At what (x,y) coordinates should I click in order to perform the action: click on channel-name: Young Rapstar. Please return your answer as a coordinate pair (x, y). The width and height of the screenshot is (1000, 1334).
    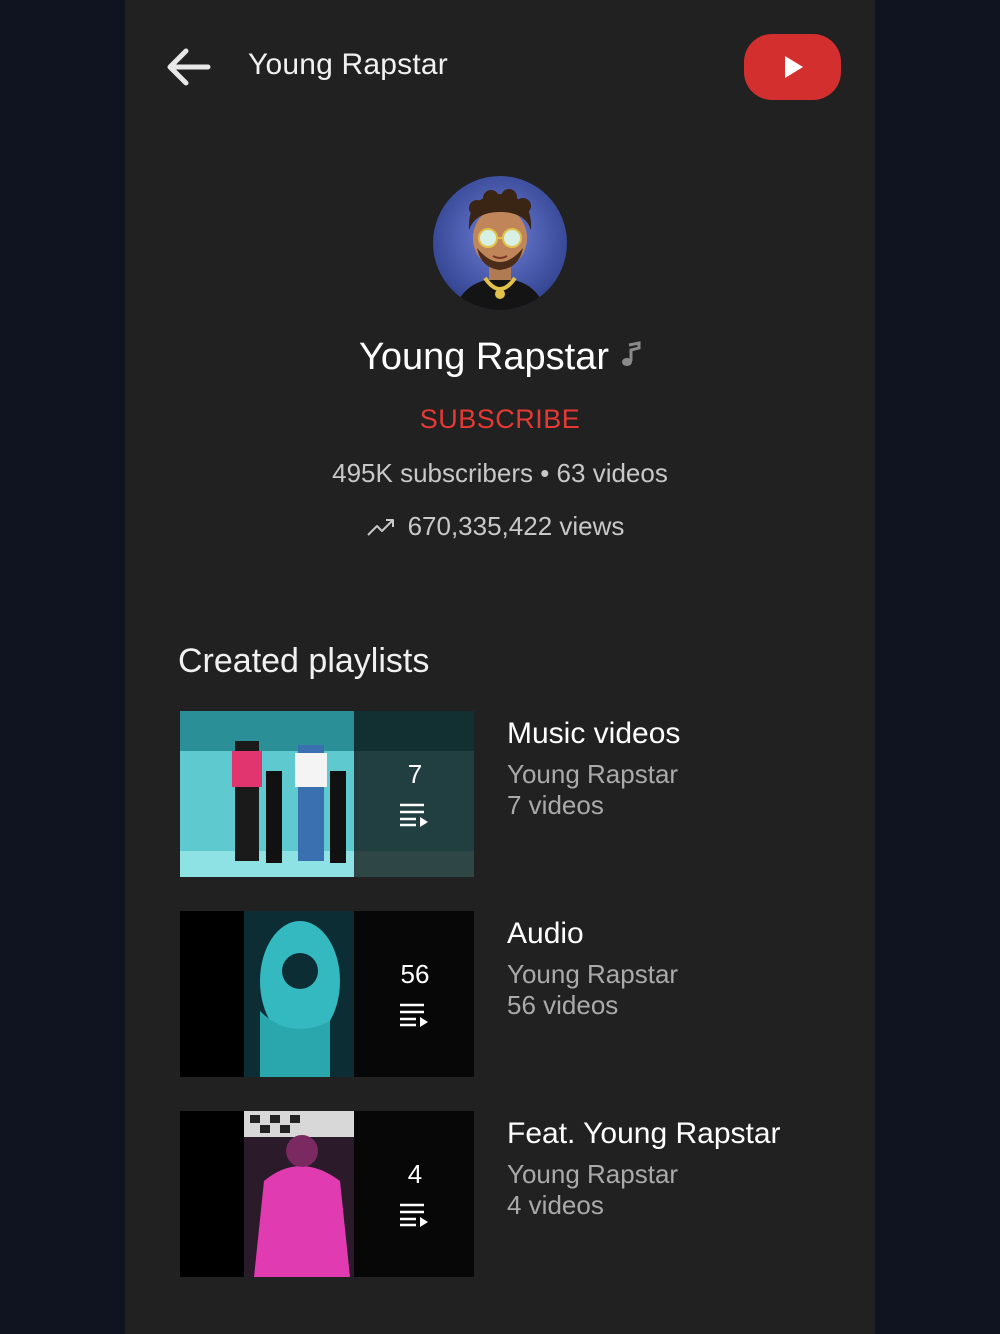
    Looking at the image, I should click on (483, 357).